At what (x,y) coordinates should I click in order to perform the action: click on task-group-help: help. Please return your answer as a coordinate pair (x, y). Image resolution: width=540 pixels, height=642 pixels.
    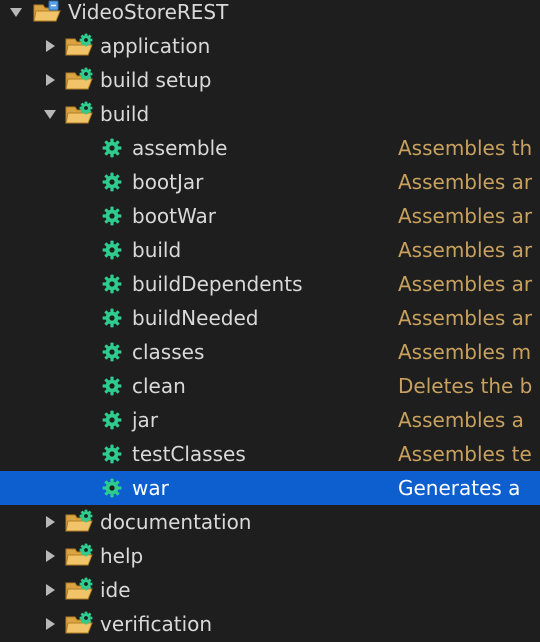
    Looking at the image, I should click on (270, 556).